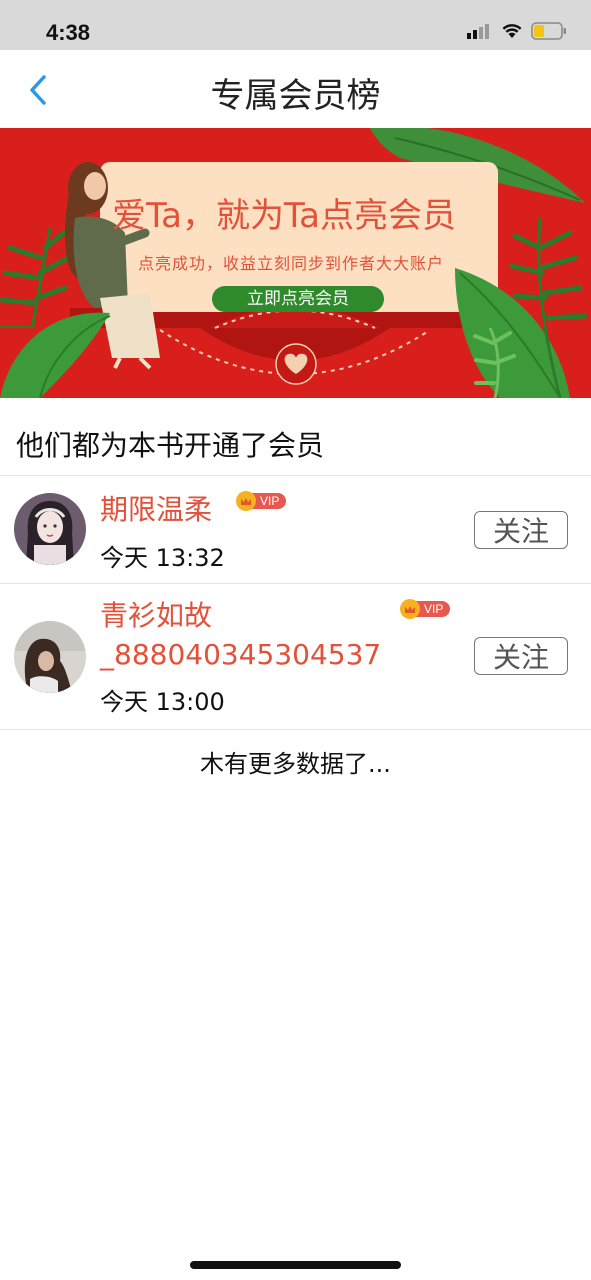  What do you see at coordinates (295, 529) in the screenshot?
I see `member-row: 期限温柔 VIP 今天 13:32 关注` at bounding box center [295, 529].